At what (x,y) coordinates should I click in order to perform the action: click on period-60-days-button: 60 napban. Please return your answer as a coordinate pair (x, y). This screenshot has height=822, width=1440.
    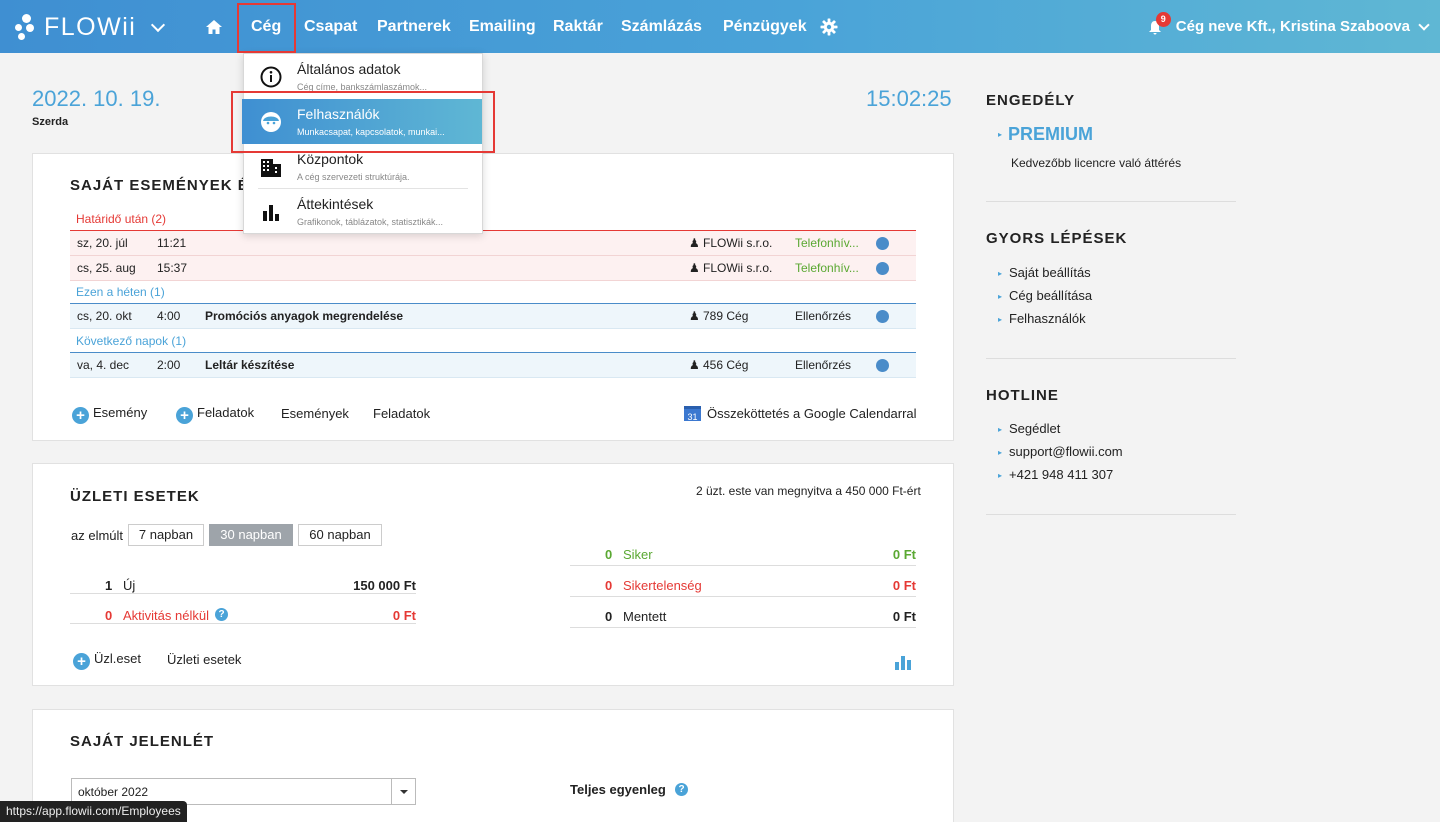
    Looking at the image, I should click on (340, 535).